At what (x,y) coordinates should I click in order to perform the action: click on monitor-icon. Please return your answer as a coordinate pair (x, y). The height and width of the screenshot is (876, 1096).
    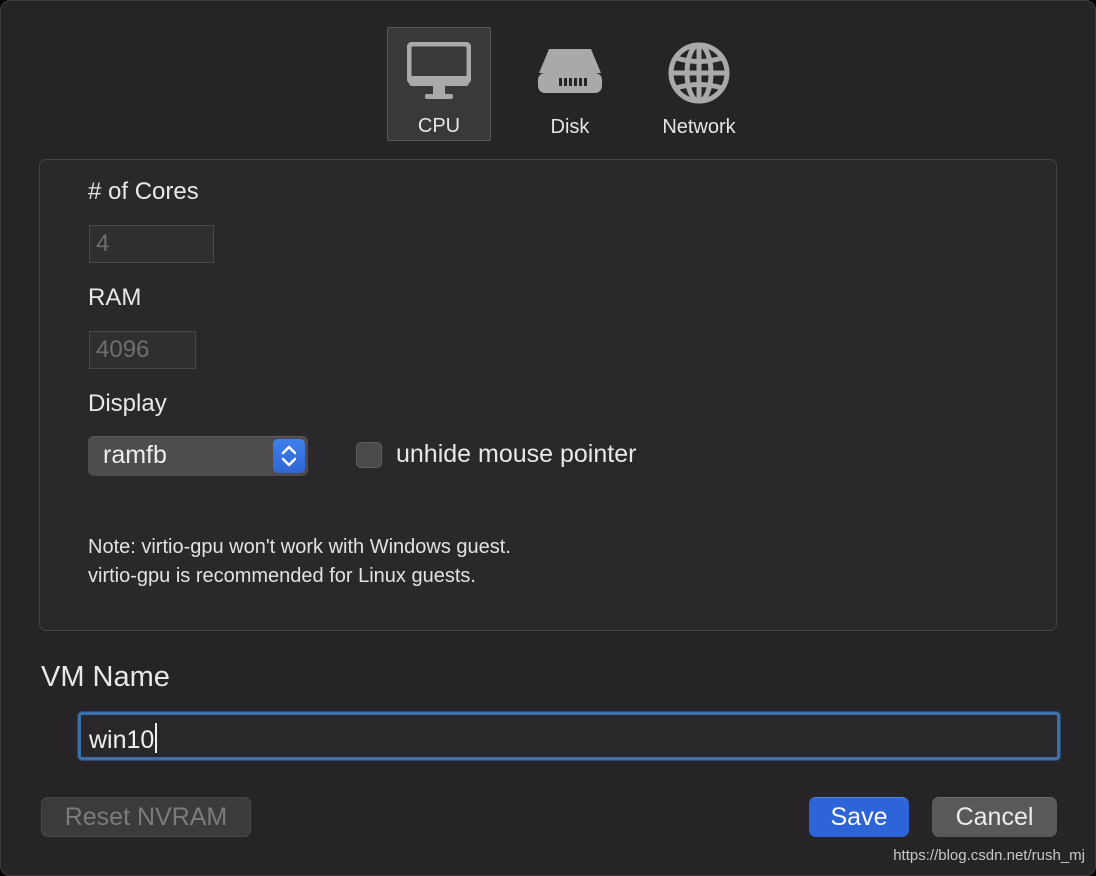
    Looking at the image, I should click on (439, 70).